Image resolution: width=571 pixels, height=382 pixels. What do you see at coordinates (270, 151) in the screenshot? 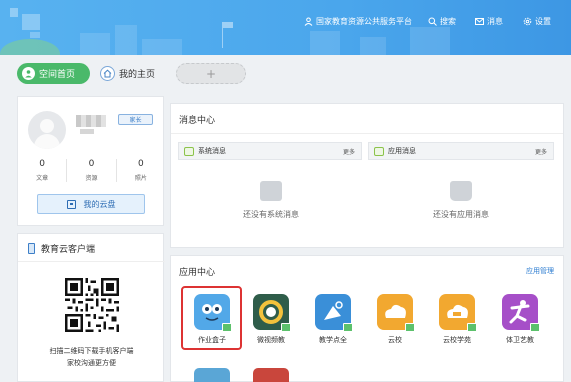
I see `tab-system-messages: 系统消息 更多` at bounding box center [270, 151].